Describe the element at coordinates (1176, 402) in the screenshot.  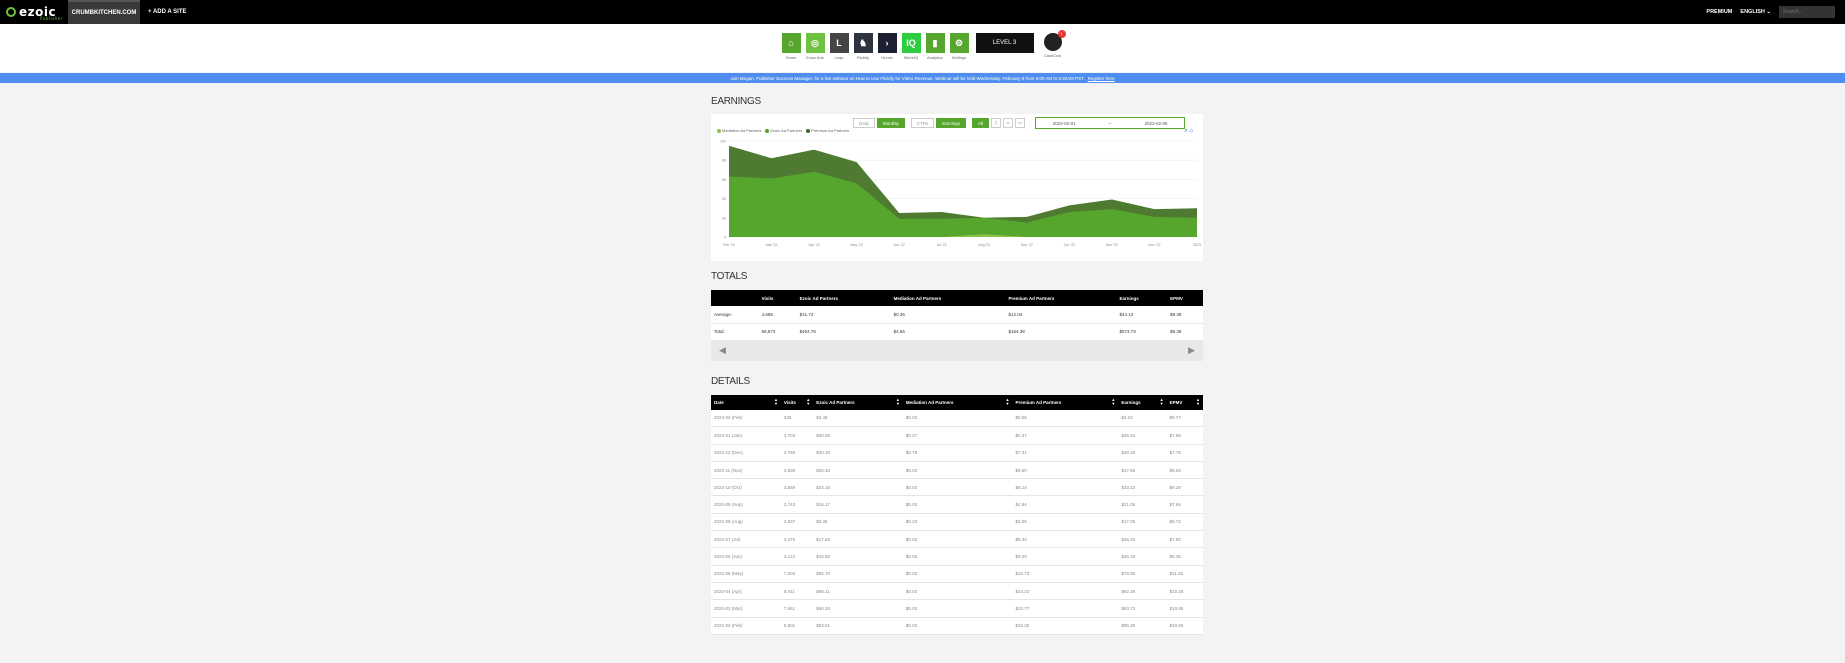
I see `header-label: EPMV` at that location.